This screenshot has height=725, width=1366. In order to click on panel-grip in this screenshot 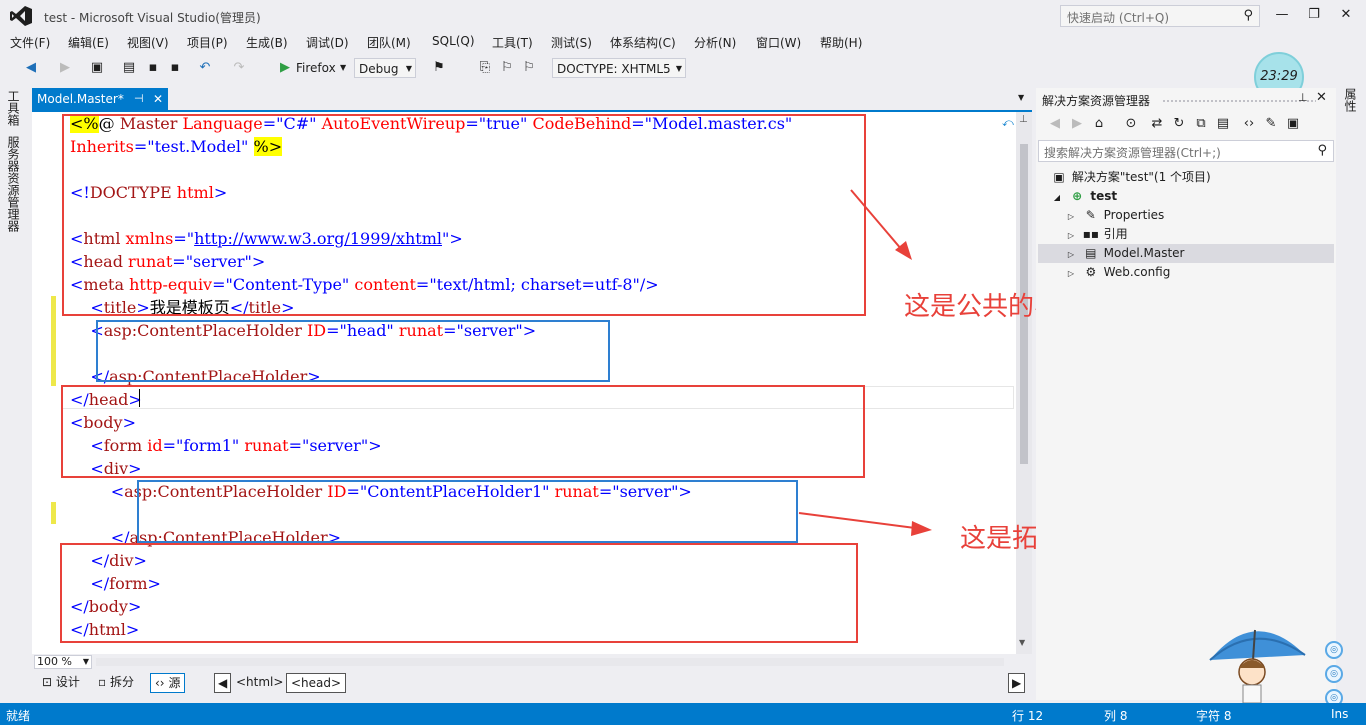, I will do `click(1239, 101)`.